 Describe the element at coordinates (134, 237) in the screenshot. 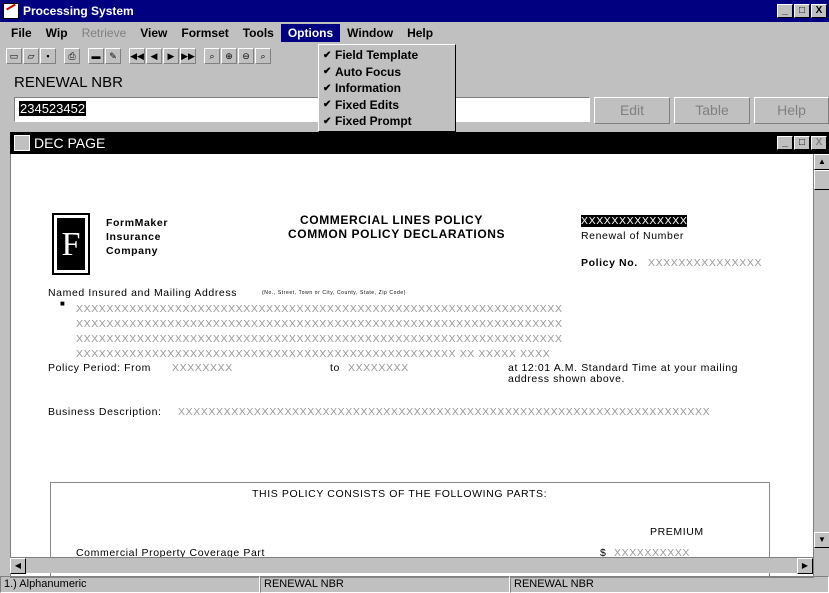

I see `company-name-line2: Insurance` at that location.